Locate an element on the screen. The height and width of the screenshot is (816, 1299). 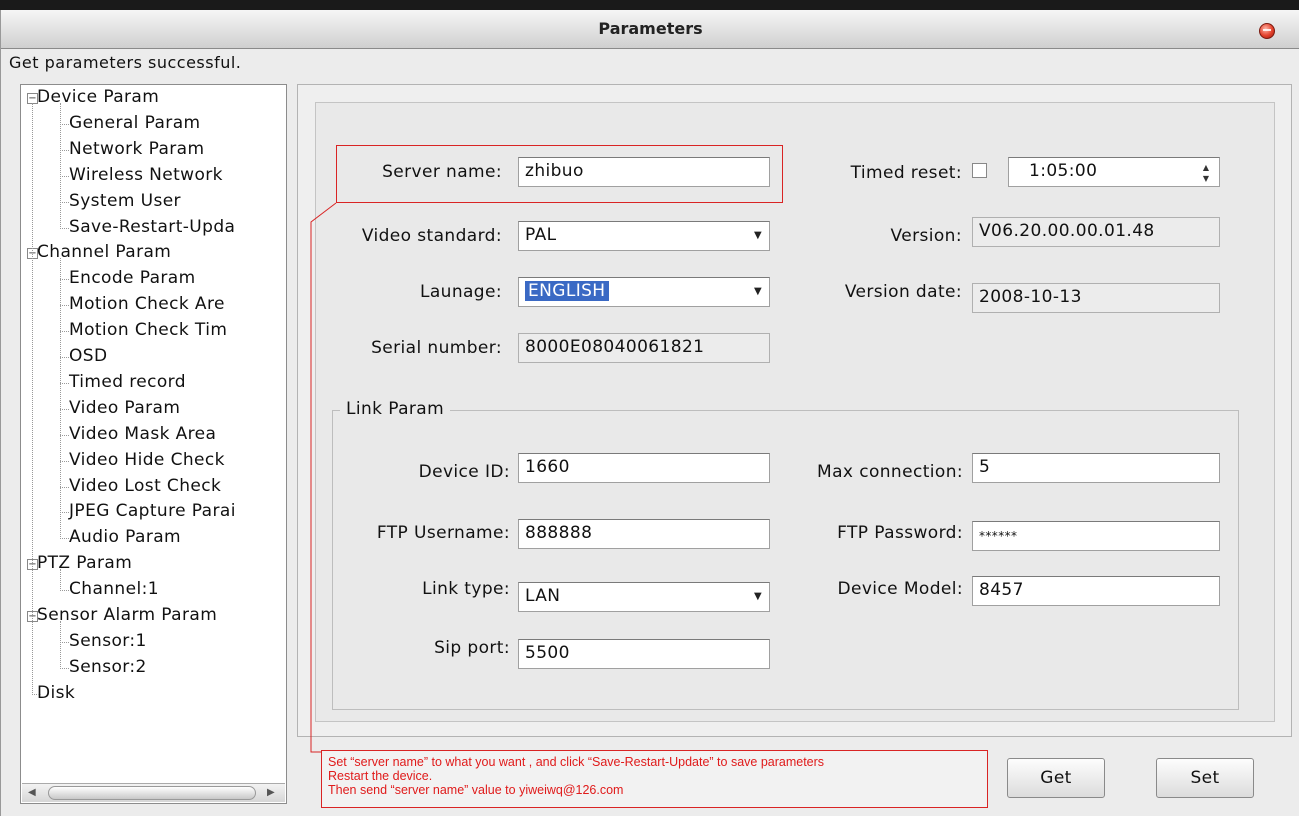
get-button: Get is located at coordinates (1056, 778).